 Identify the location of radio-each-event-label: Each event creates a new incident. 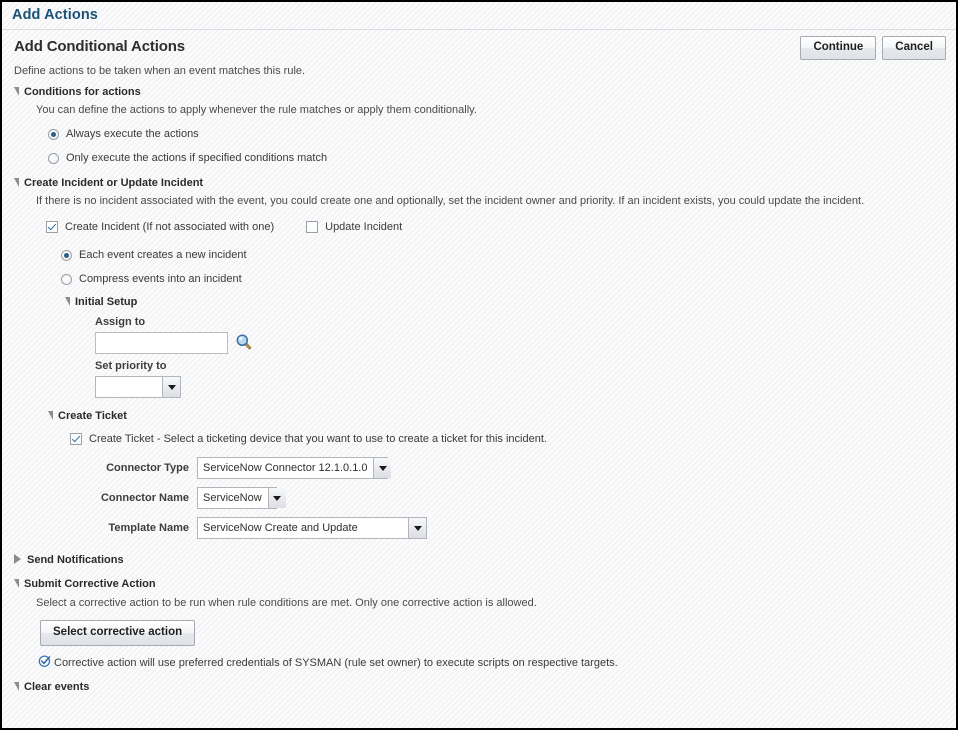
(163, 255).